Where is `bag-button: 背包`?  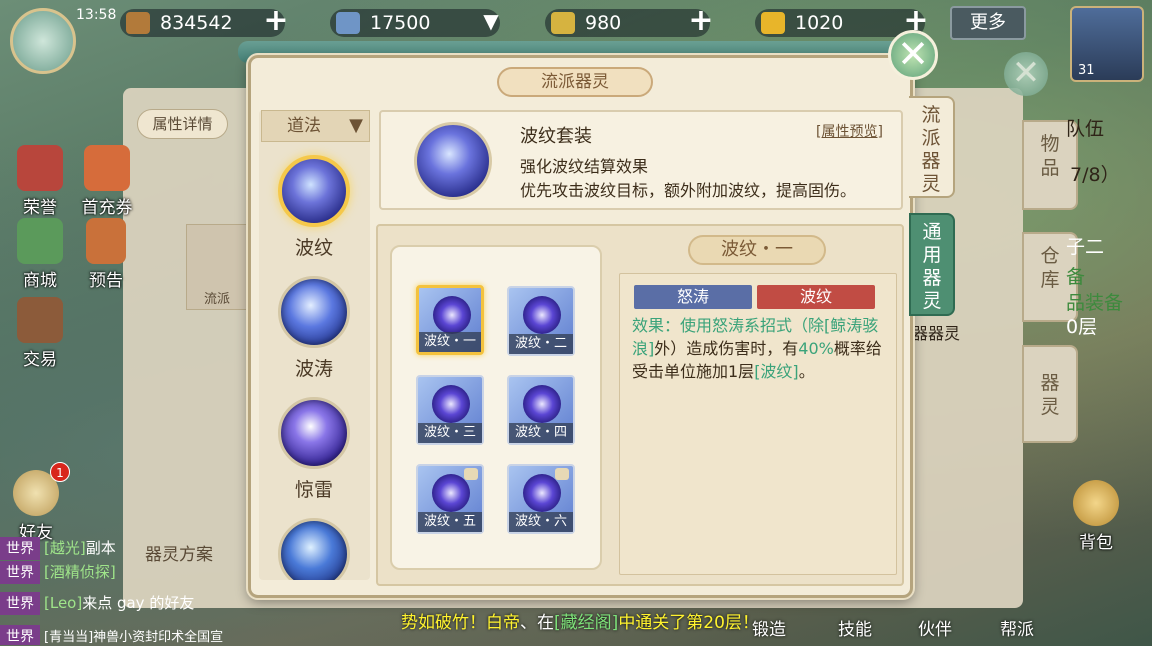
bag-button: 背包 is located at coordinates (1096, 516).